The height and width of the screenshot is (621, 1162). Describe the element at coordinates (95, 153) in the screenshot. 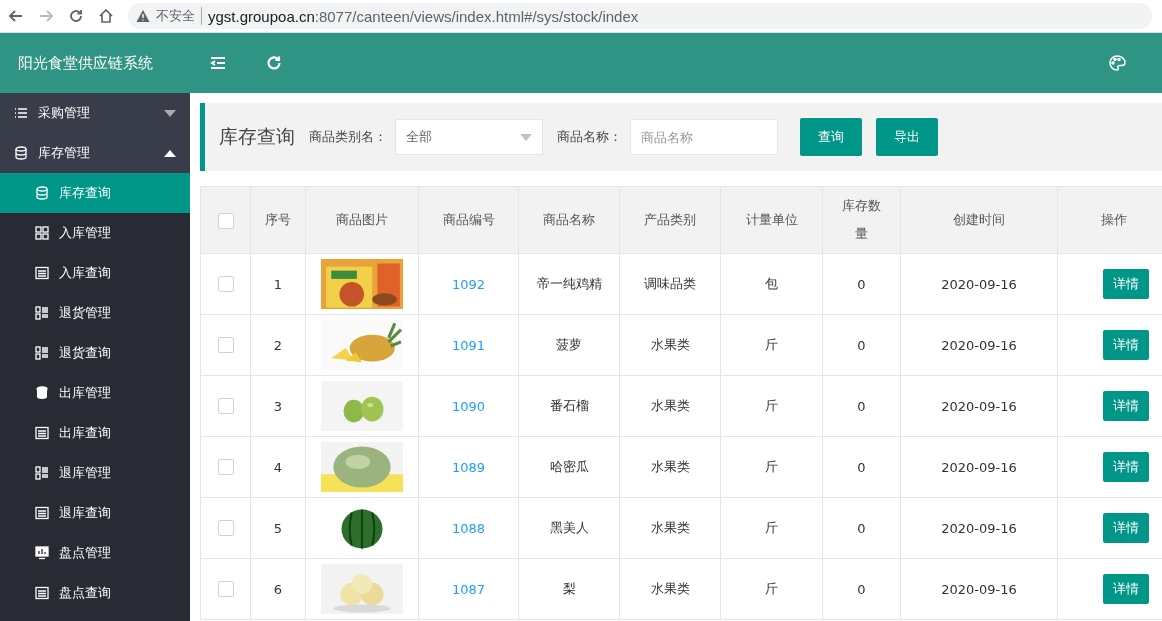

I see `sidebar-group: 库存管理` at that location.